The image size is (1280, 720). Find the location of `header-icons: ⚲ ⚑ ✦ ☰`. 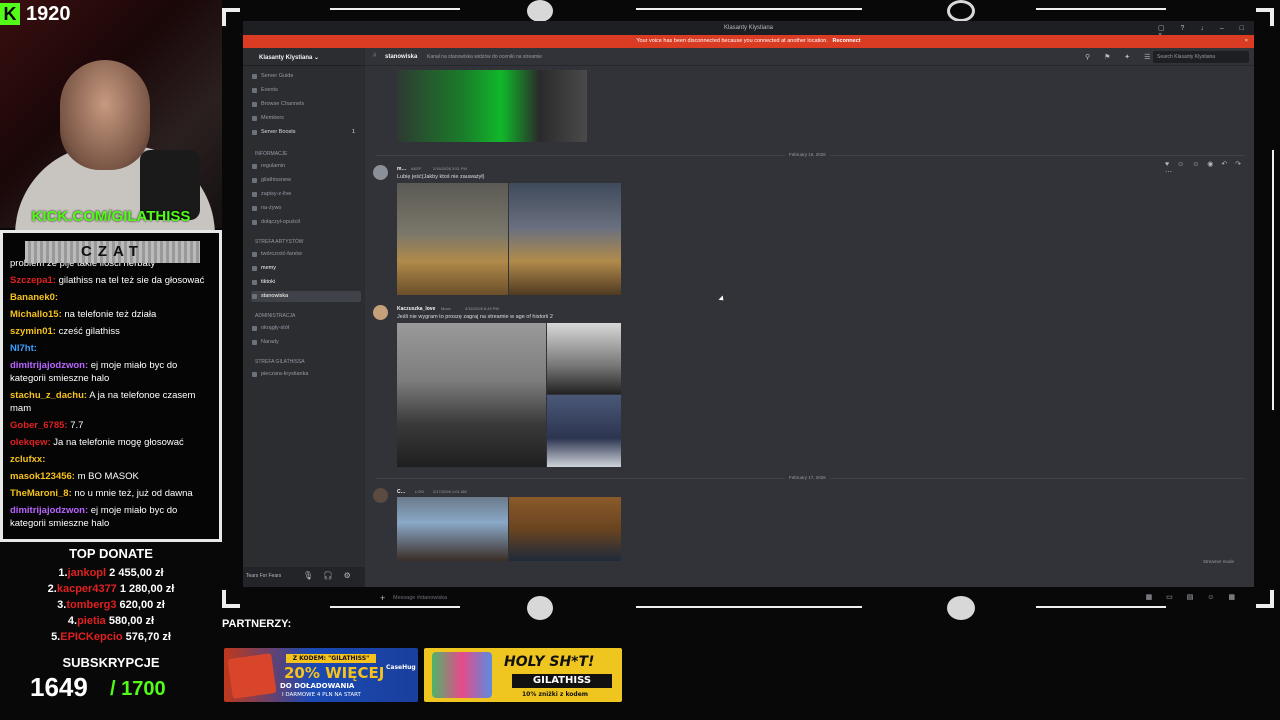

header-icons: ⚲ ⚑ ✦ ☰ is located at coordinates (1120, 57).